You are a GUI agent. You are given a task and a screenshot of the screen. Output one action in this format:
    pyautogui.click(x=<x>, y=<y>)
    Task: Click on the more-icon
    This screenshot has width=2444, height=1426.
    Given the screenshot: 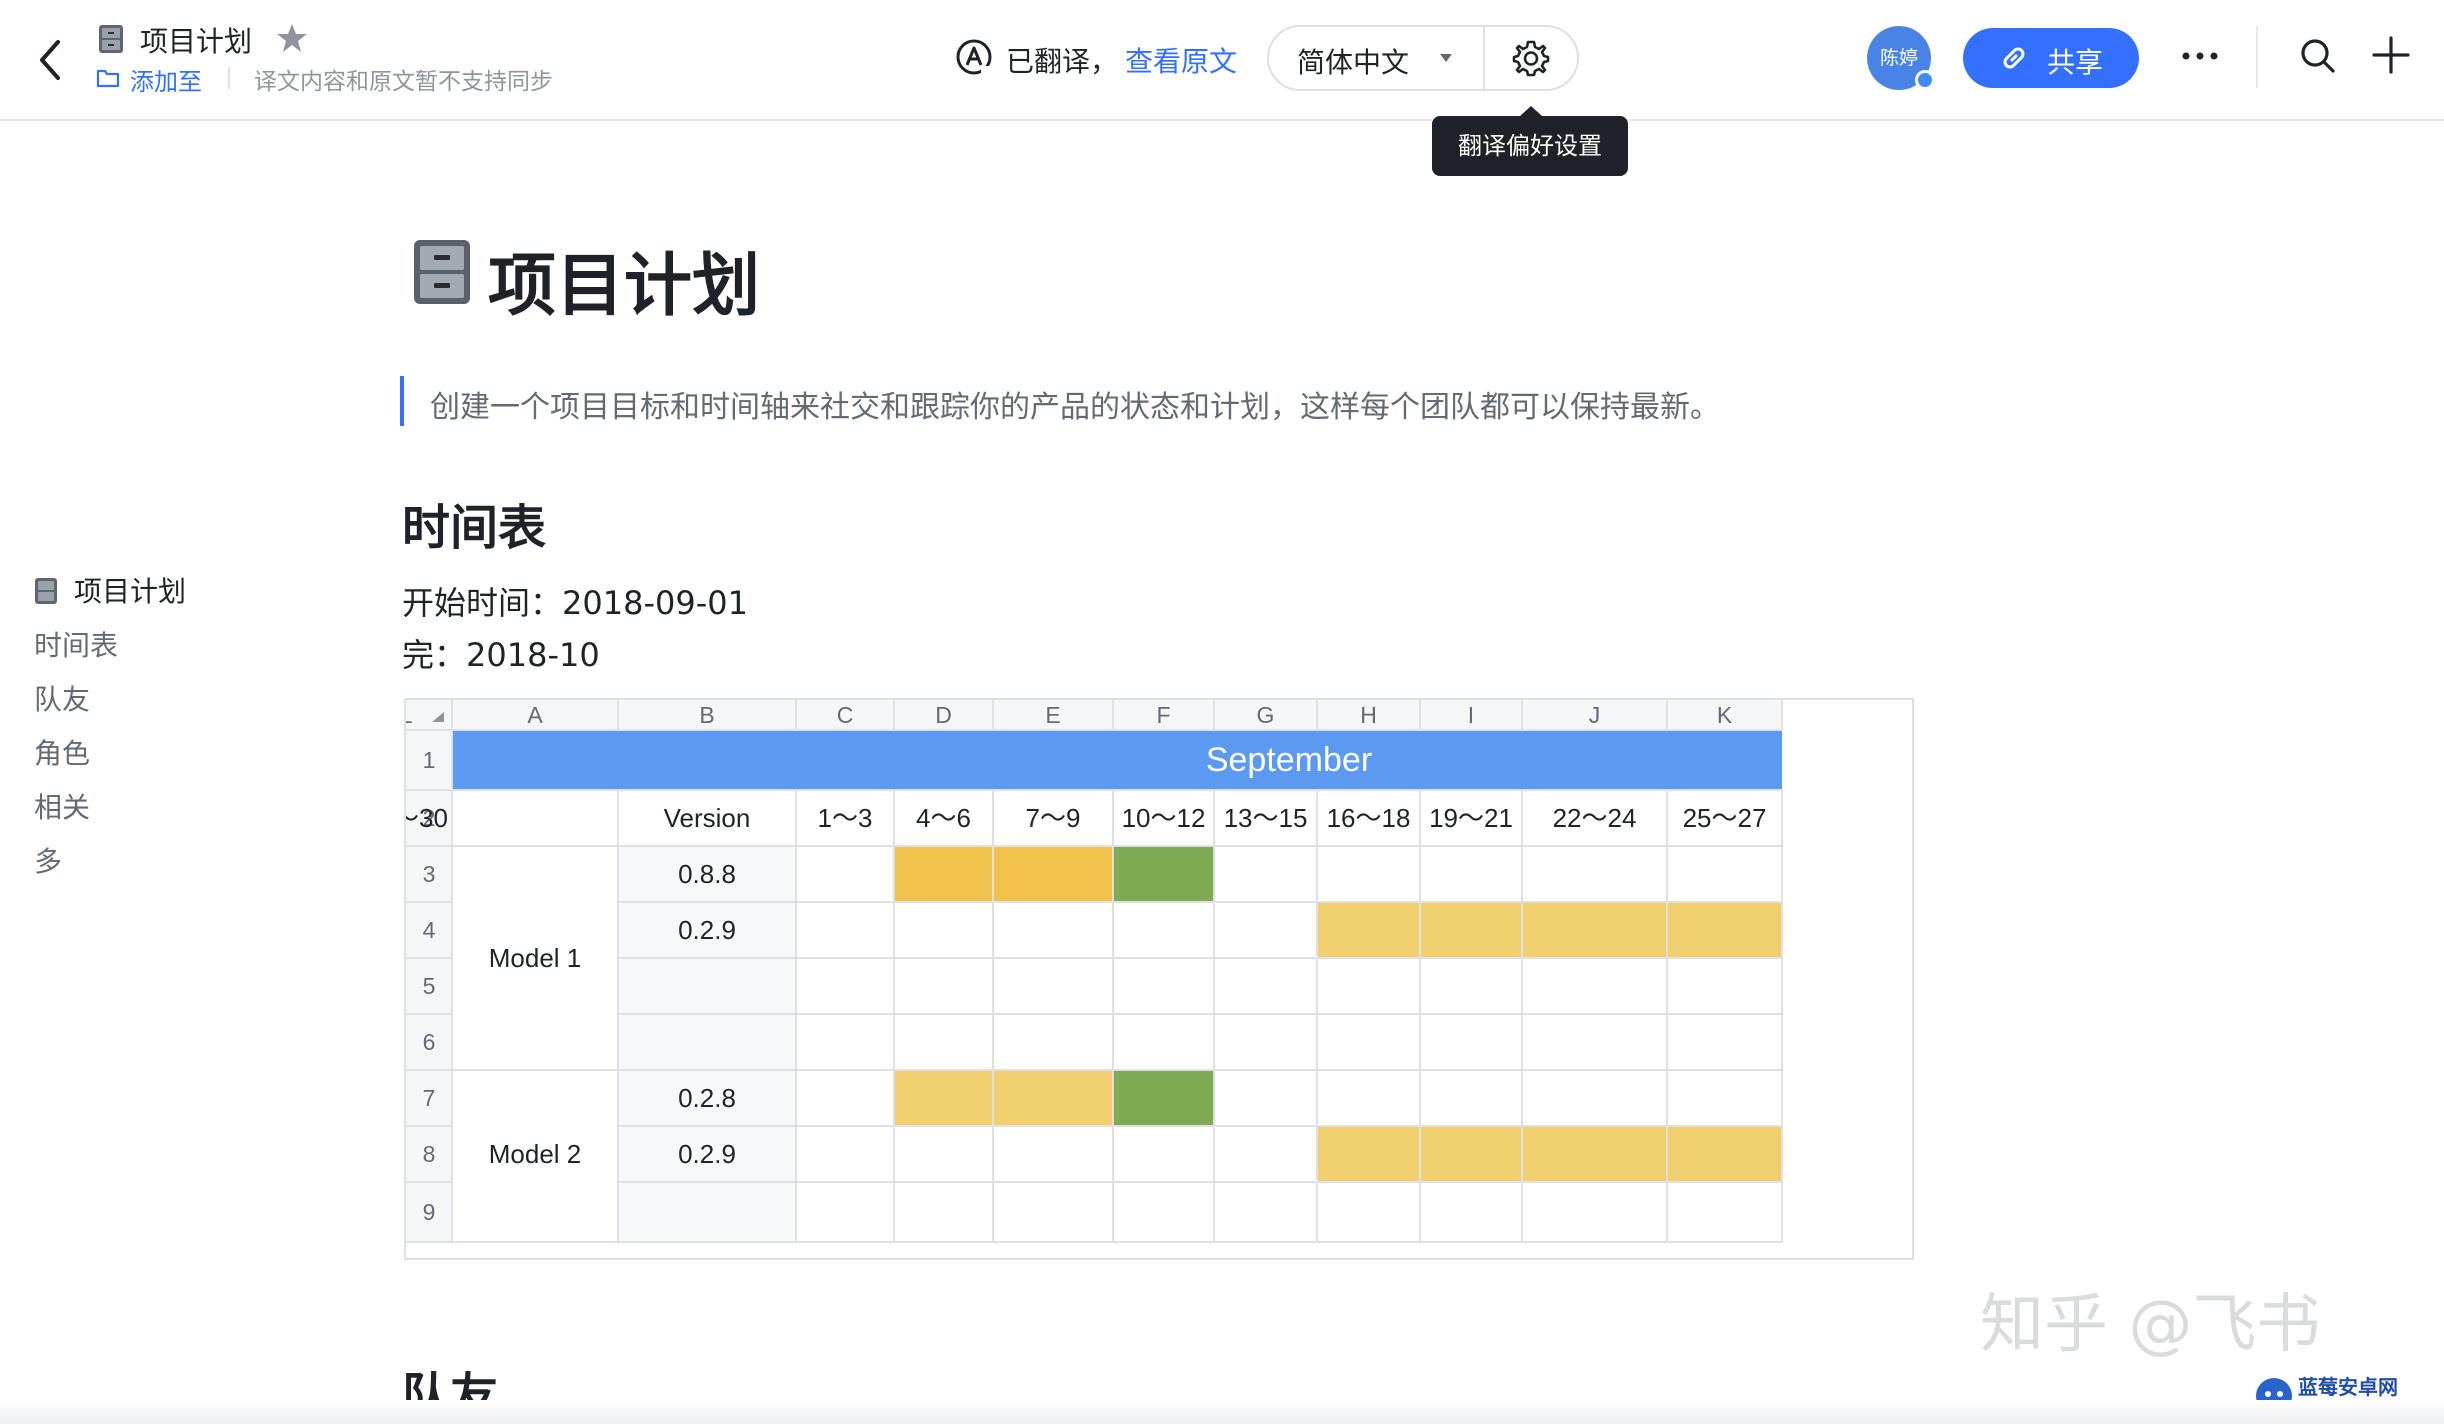 What is the action you would take?
    pyautogui.click(x=2200, y=56)
    